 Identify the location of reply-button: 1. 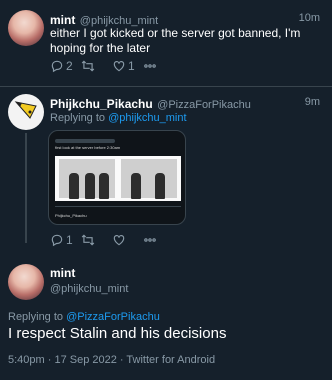
(65, 240).